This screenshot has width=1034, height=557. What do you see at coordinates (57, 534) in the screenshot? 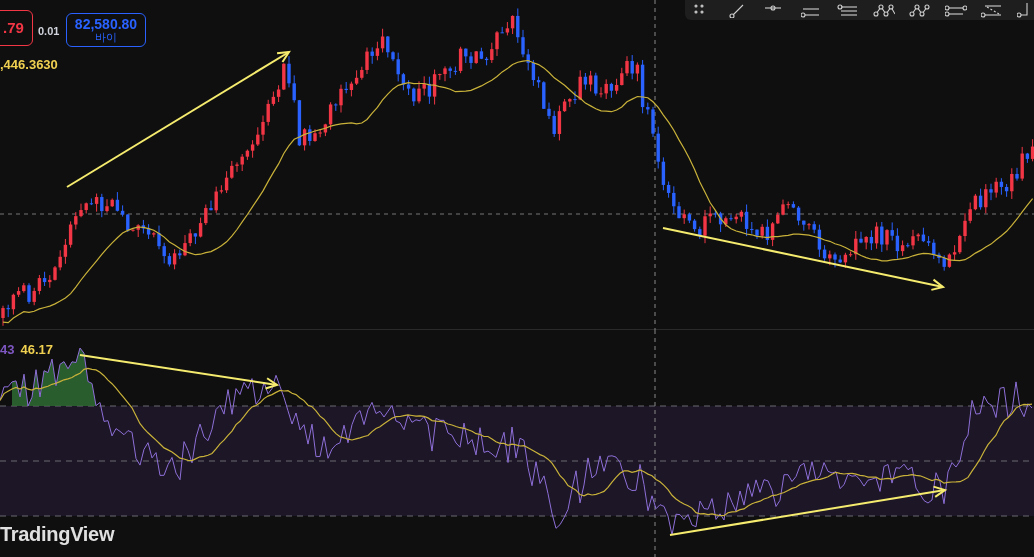
I see `tradingview-logo: TradingView` at bounding box center [57, 534].